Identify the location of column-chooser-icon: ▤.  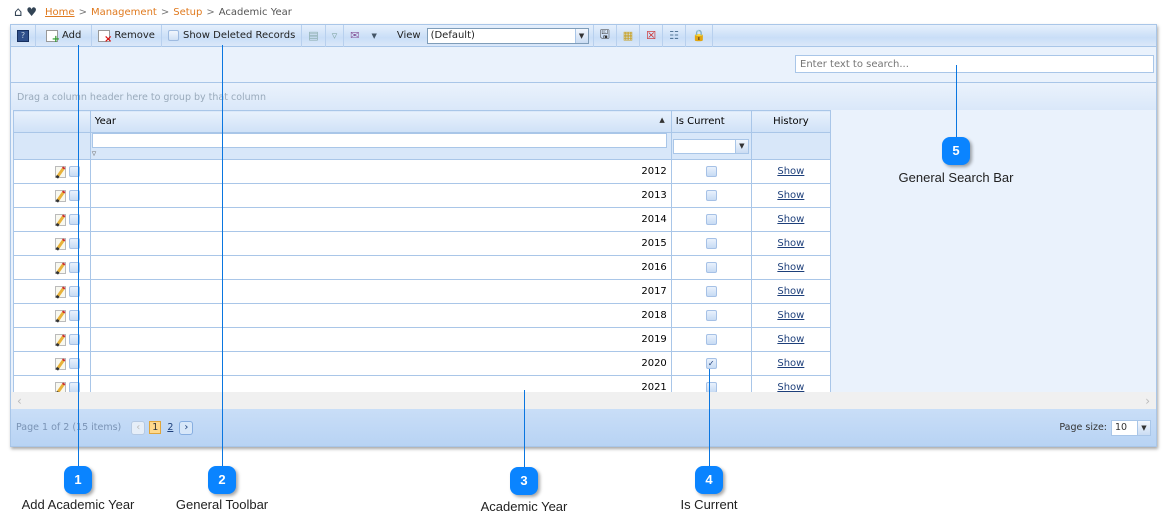
(313, 35).